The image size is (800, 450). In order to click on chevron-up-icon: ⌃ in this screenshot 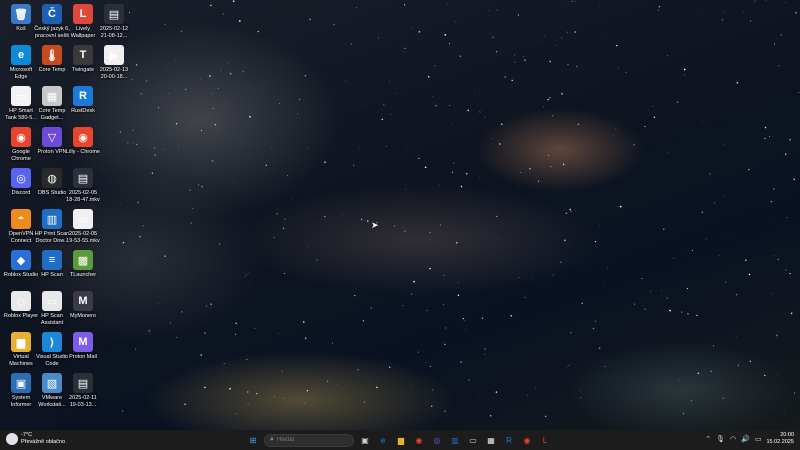, I will do `click(708, 439)`.